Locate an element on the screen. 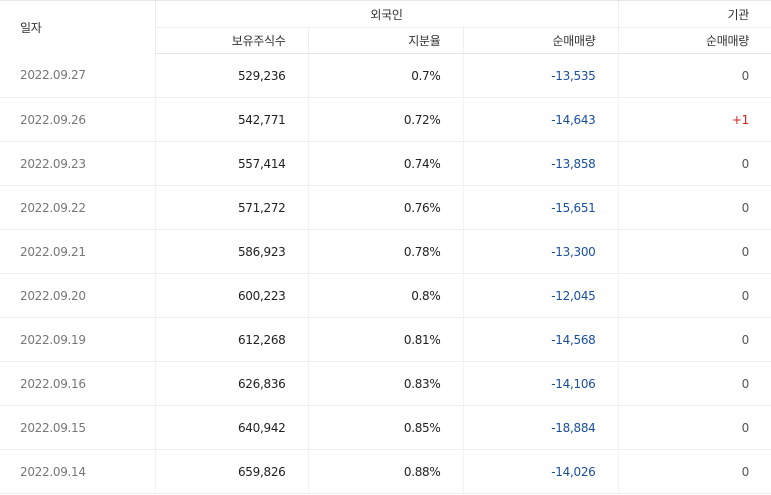 The image size is (771, 495). header-foreign: 외국인 is located at coordinates (386, 14).